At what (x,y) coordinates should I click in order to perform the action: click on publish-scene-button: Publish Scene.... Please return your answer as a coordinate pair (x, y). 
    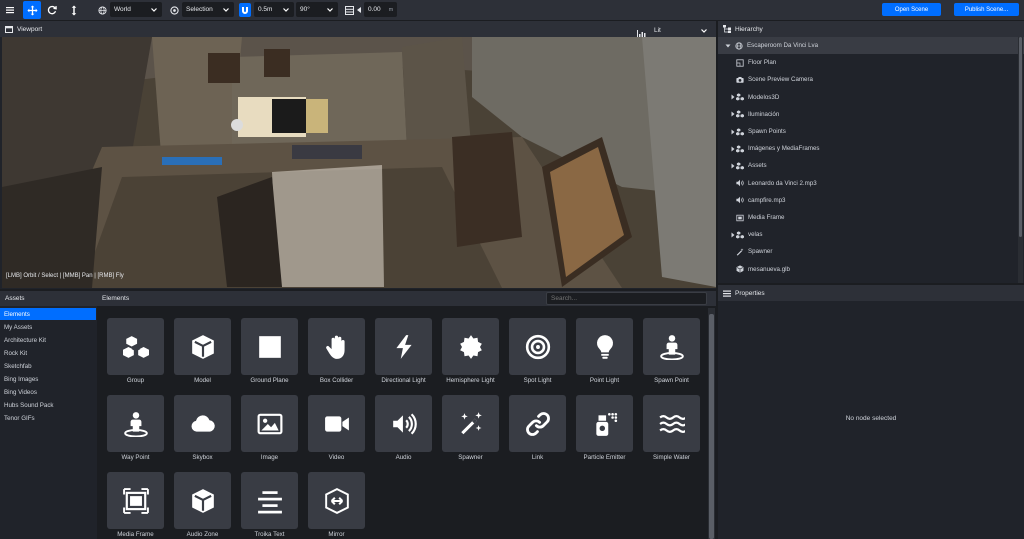
    Looking at the image, I should click on (986, 9).